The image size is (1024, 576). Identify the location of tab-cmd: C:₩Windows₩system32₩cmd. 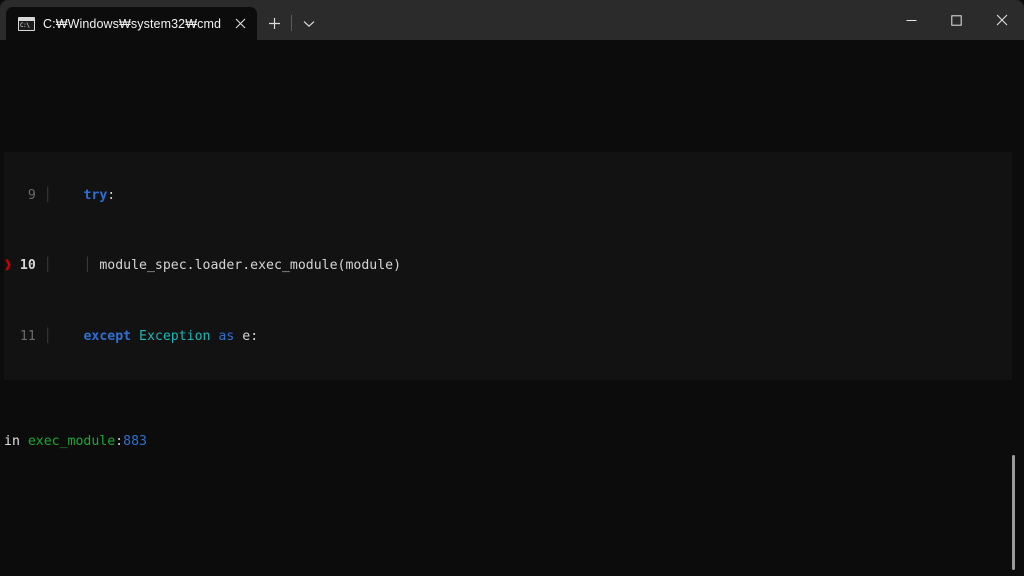
(132, 23).